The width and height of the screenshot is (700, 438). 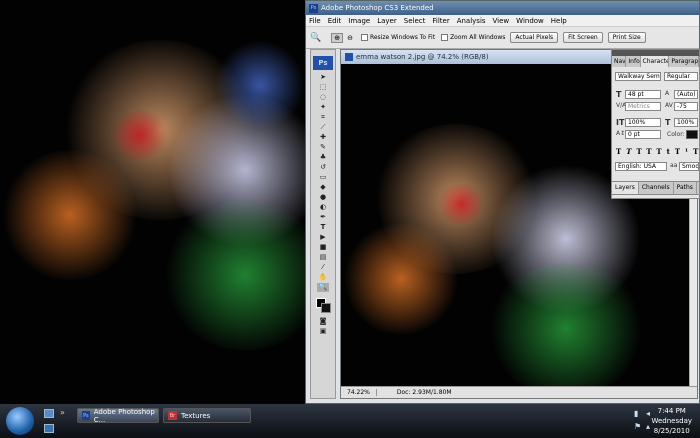 I want to click on marquee-tool-icon: ⬚, so click(x=323, y=87).